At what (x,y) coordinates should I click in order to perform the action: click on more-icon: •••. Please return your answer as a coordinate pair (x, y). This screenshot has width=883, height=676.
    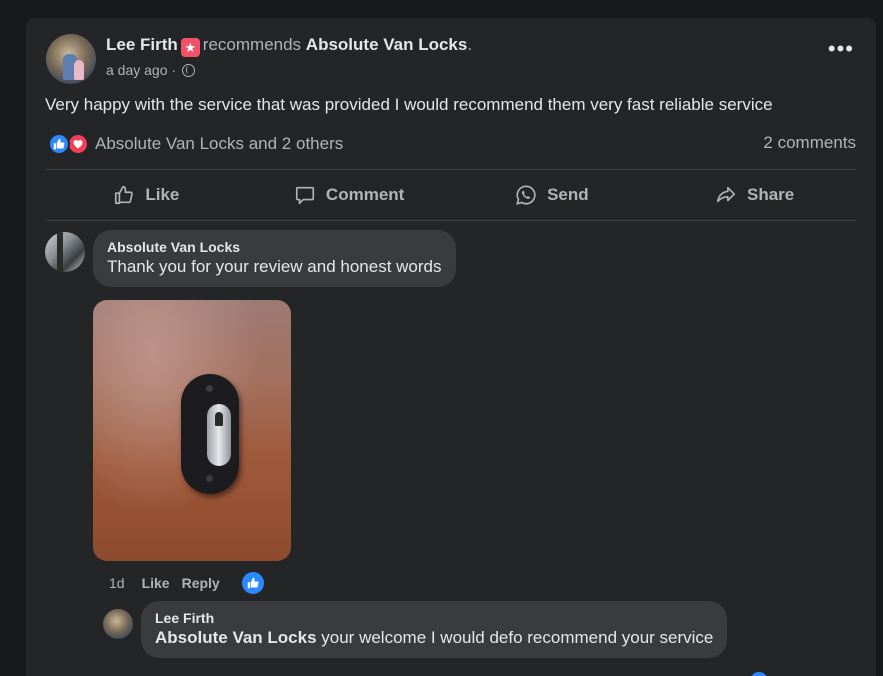
    Looking at the image, I should click on (841, 49).